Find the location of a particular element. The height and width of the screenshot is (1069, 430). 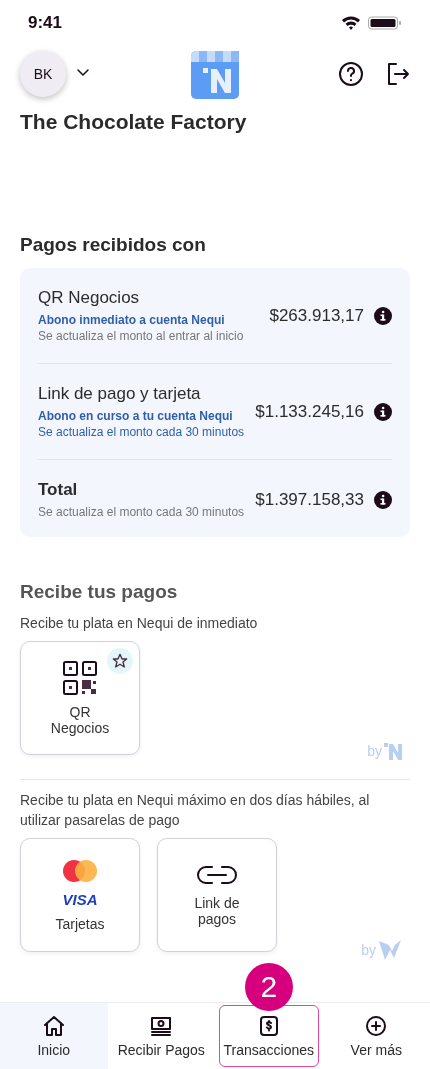

wifi-icon is located at coordinates (351, 23).